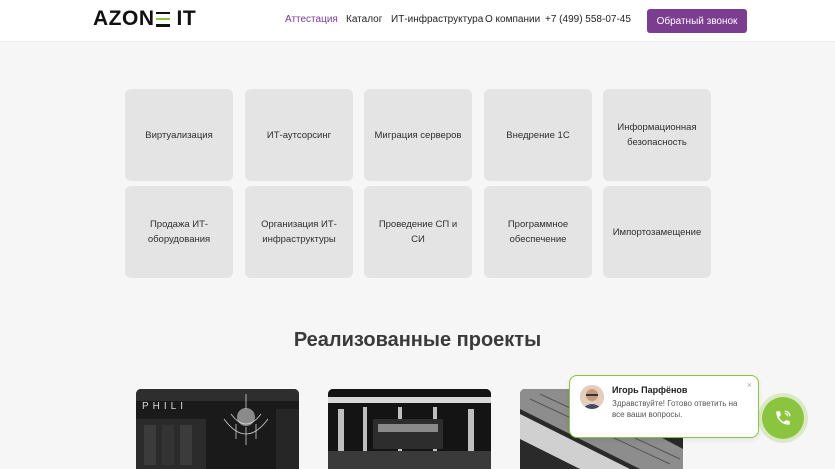 The height and width of the screenshot is (469, 835). Describe the element at coordinates (418, 135) in the screenshot. I see `service-card-server-migration: Миграция серверов` at that location.